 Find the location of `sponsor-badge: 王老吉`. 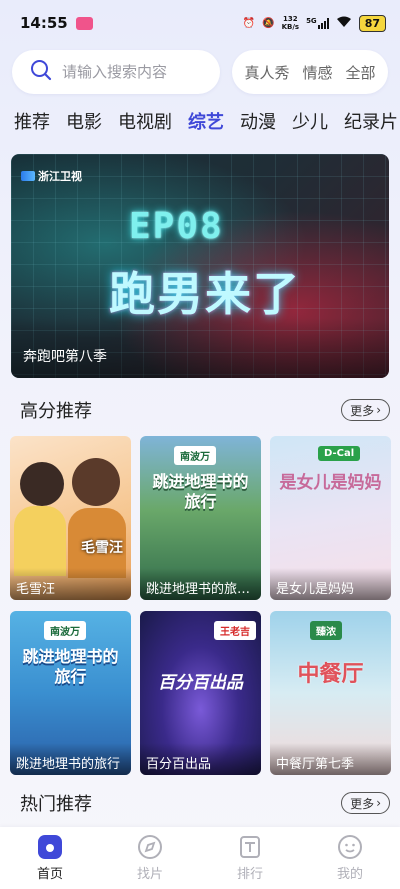

sponsor-badge: 王老吉 is located at coordinates (235, 630).